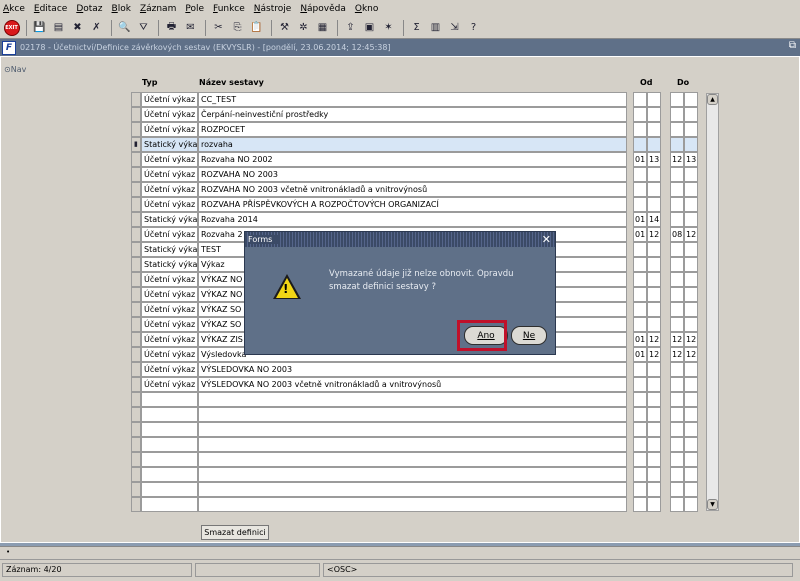 This screenshot has width=800, height=581. What do you see at coordinates (11, 27) in the screenshot?
I see `exit-button: EXIT` at bounding box center [11, 27].